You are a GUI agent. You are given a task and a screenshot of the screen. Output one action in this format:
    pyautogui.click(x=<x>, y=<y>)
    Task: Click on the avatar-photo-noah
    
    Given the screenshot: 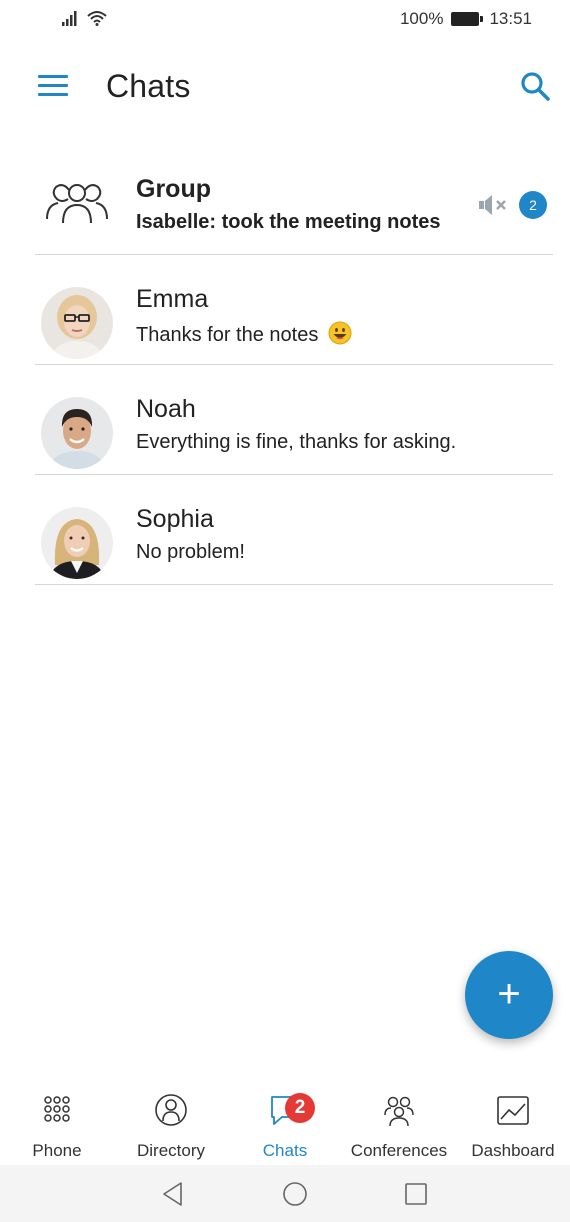 What is the action you would take?
    pyautogui.click(x=77, y=433)
    